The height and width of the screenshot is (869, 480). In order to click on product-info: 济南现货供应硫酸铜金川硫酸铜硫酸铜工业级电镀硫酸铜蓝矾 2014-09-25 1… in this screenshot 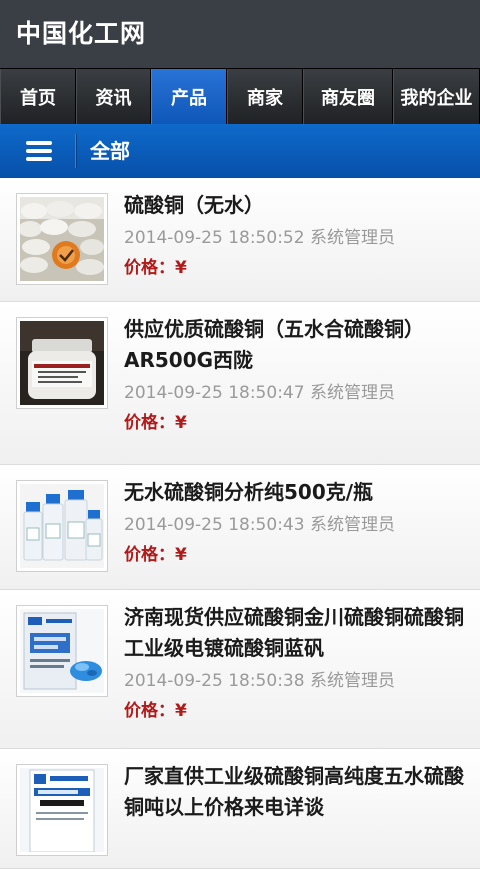, I will do `click(296, 664)`.